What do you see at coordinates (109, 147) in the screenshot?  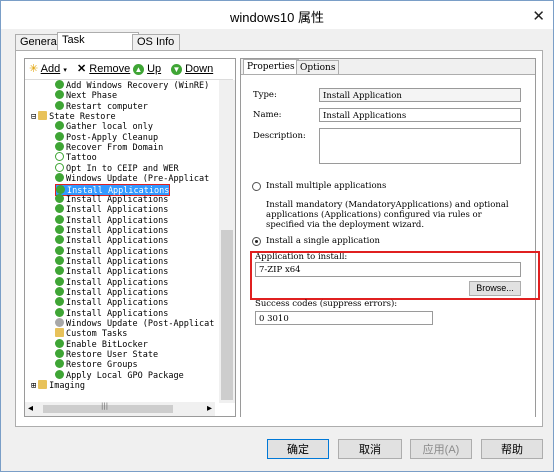 I see `tree-item: Recover From Domain` at bounding box center [109, 147].